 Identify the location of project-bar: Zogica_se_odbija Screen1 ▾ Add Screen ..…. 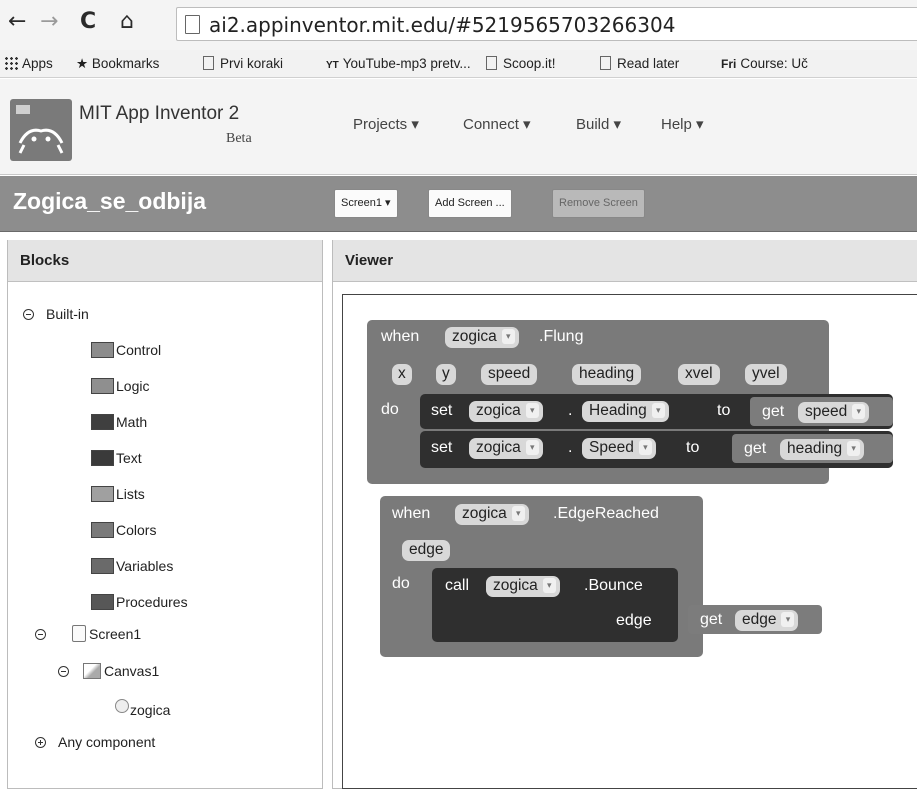
(458, 204).